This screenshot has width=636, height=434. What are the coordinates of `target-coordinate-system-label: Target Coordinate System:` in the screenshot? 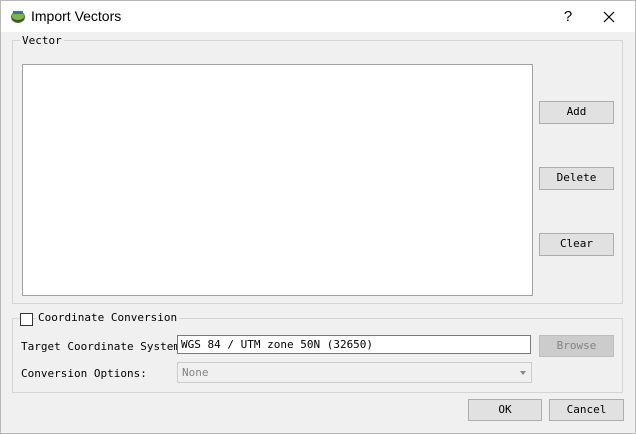 It's located at (104, 346).